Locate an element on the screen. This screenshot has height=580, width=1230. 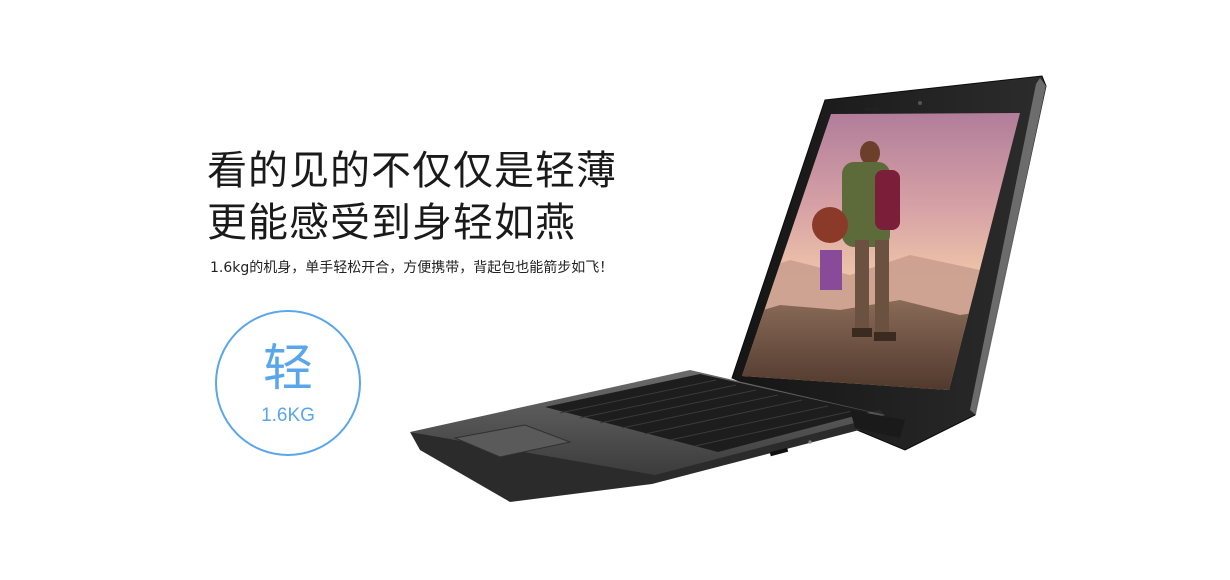
weight-badge: 轻 1.6KG is located at coordinates (288, 383).